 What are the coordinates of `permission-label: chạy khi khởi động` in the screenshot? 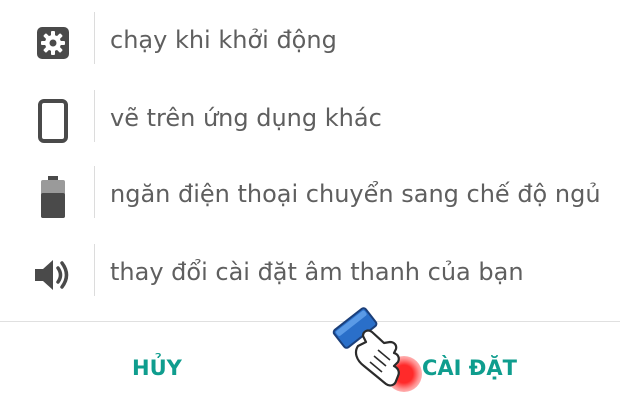 It's located at (223, 40).